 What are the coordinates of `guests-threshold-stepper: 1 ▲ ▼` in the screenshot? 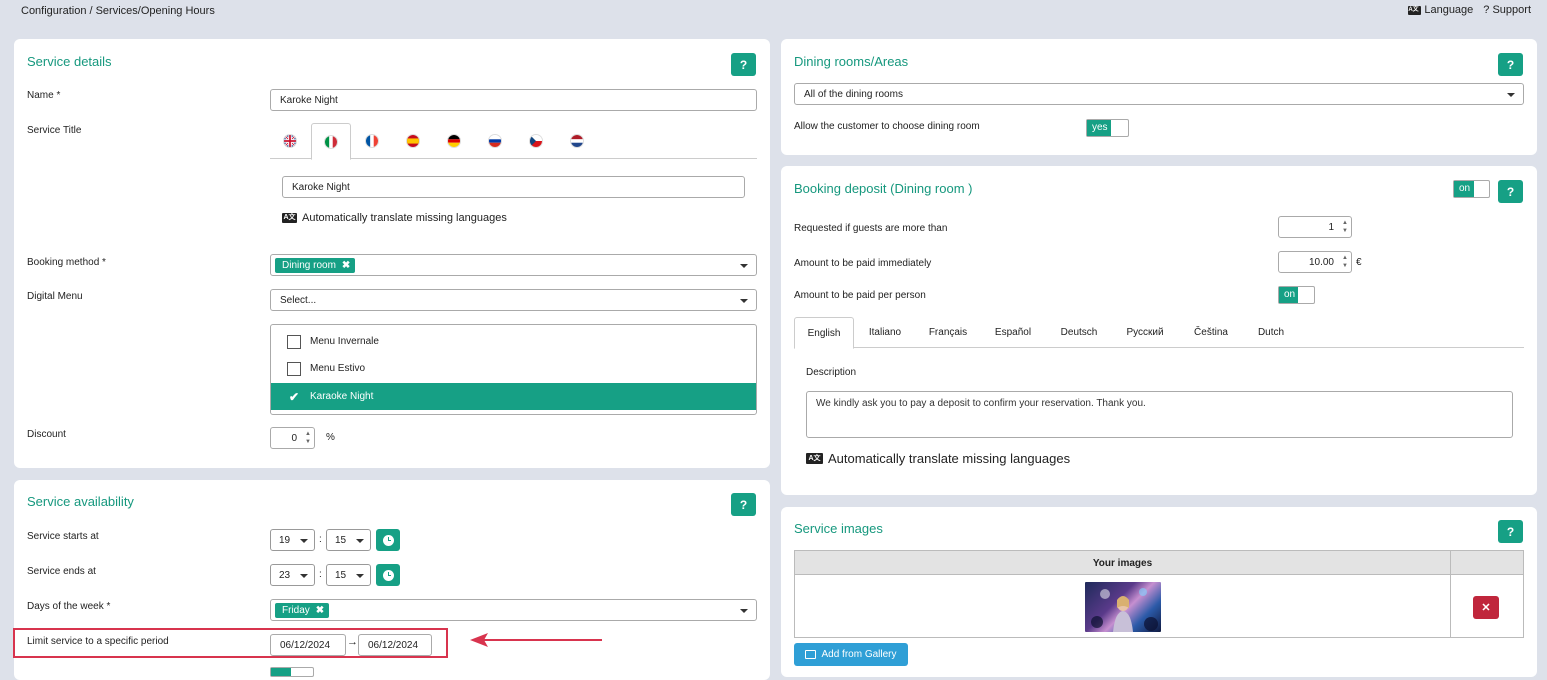 It's located at (1315, 227).